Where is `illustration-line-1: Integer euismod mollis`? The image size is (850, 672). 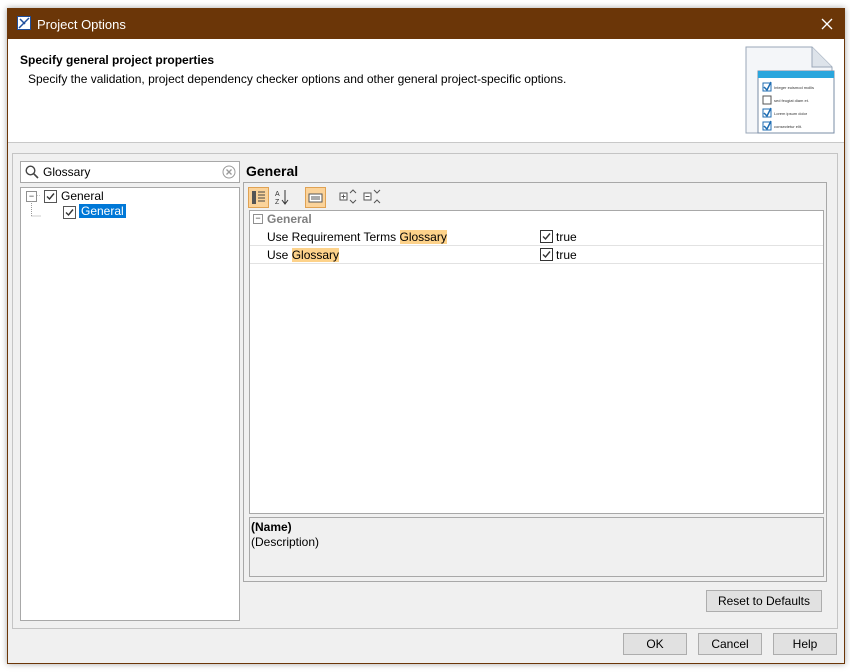 illustration-line-1: Integer euismod mollis is located at coordinates (794, 87).